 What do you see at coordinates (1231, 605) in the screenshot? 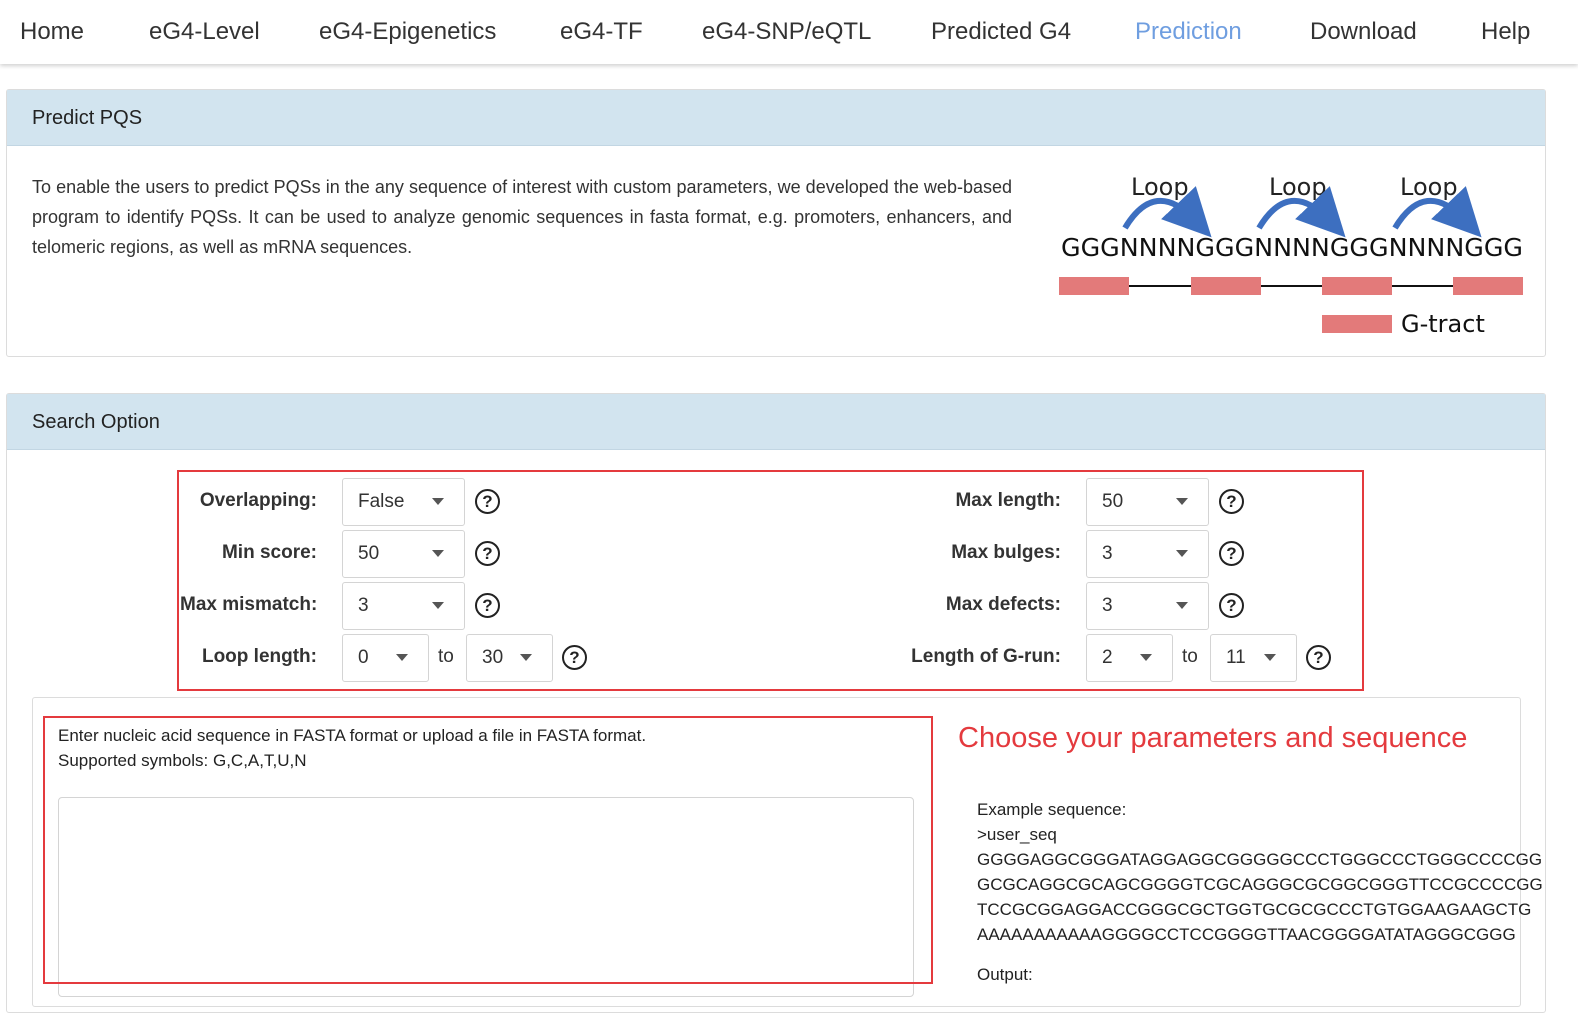
I see `max-defects-help-icon: ?` at bounding box center [1231, 605].